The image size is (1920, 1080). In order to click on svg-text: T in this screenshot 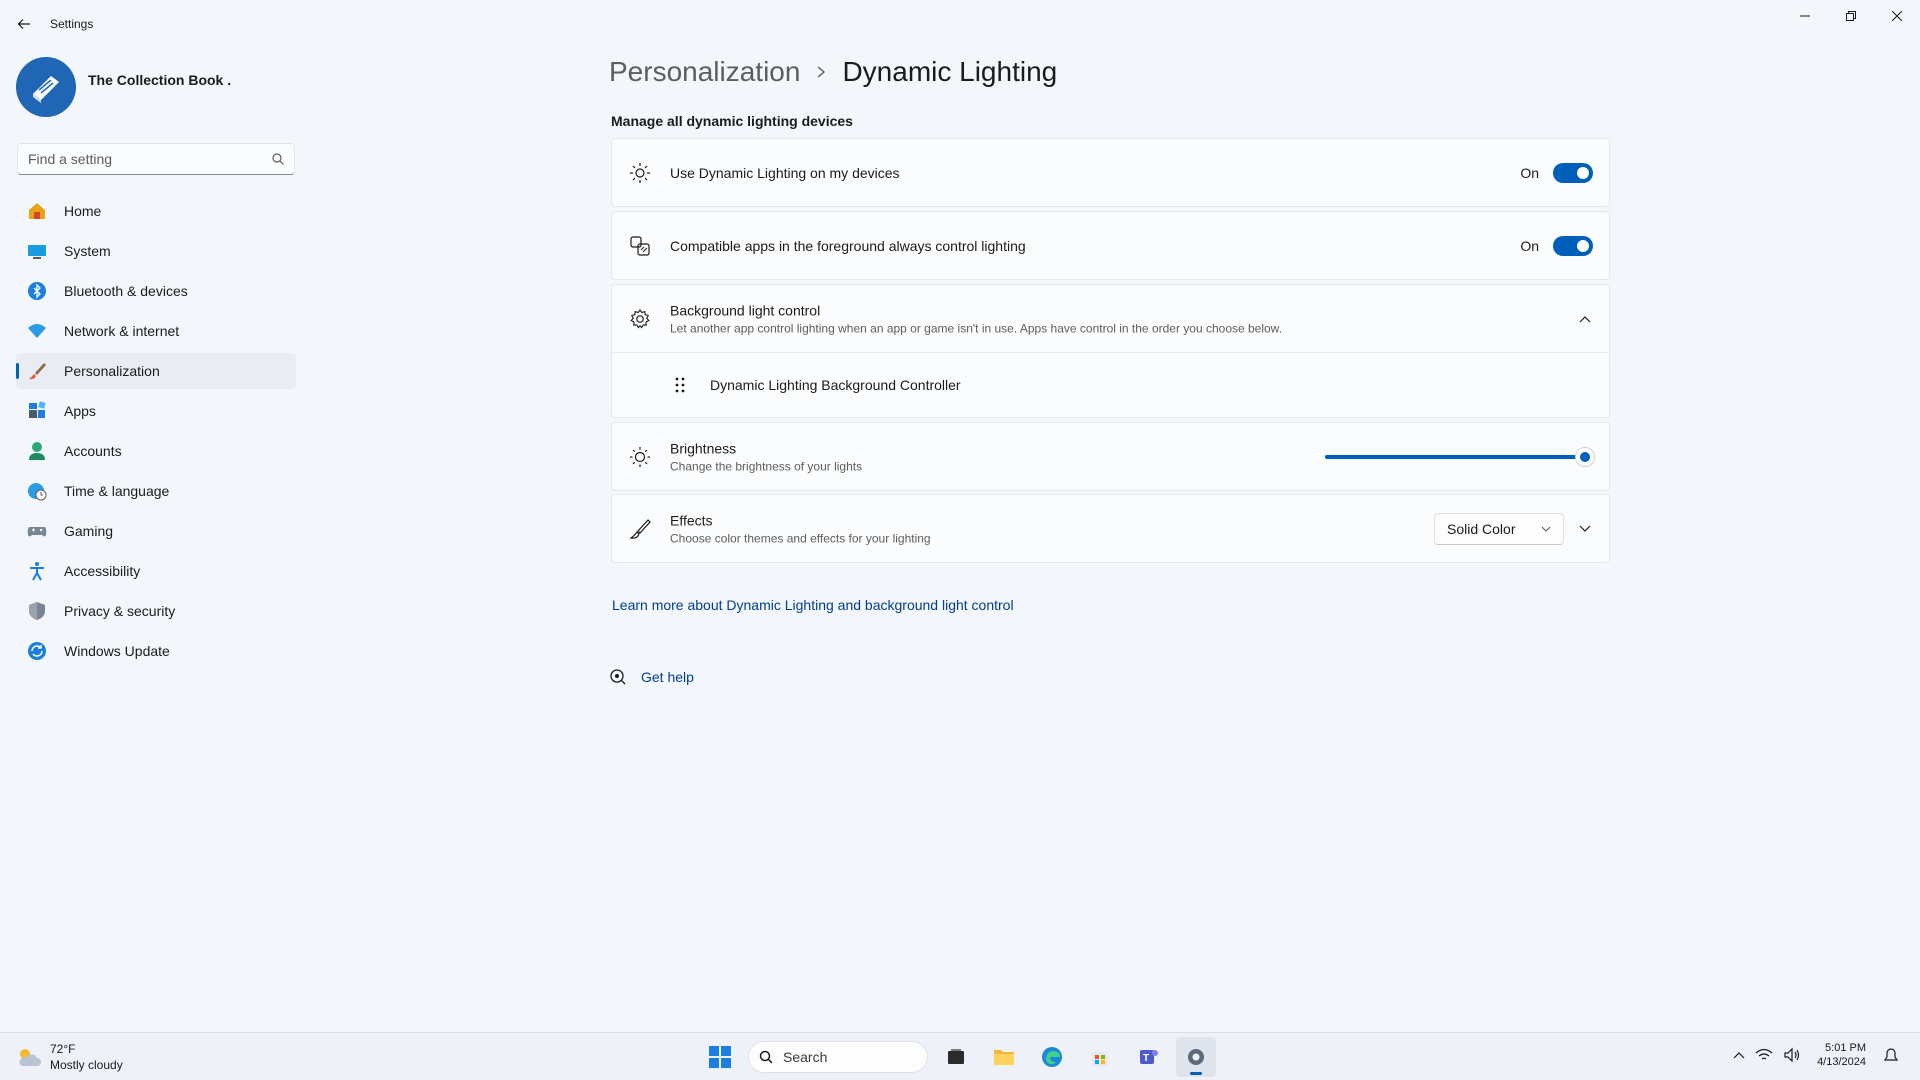, I will do `click(1146, 1058)`.